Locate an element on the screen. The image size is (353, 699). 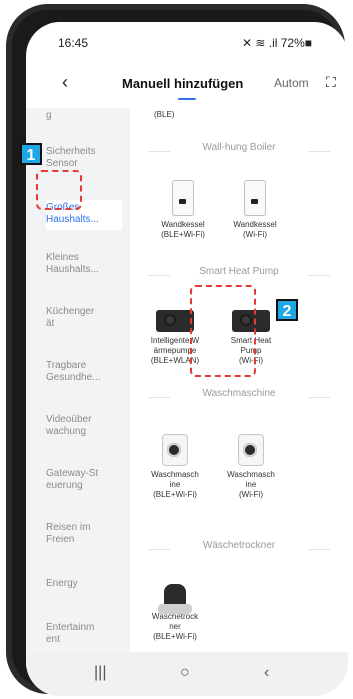
heat-pump-icon is located at coordinates (175, 321).